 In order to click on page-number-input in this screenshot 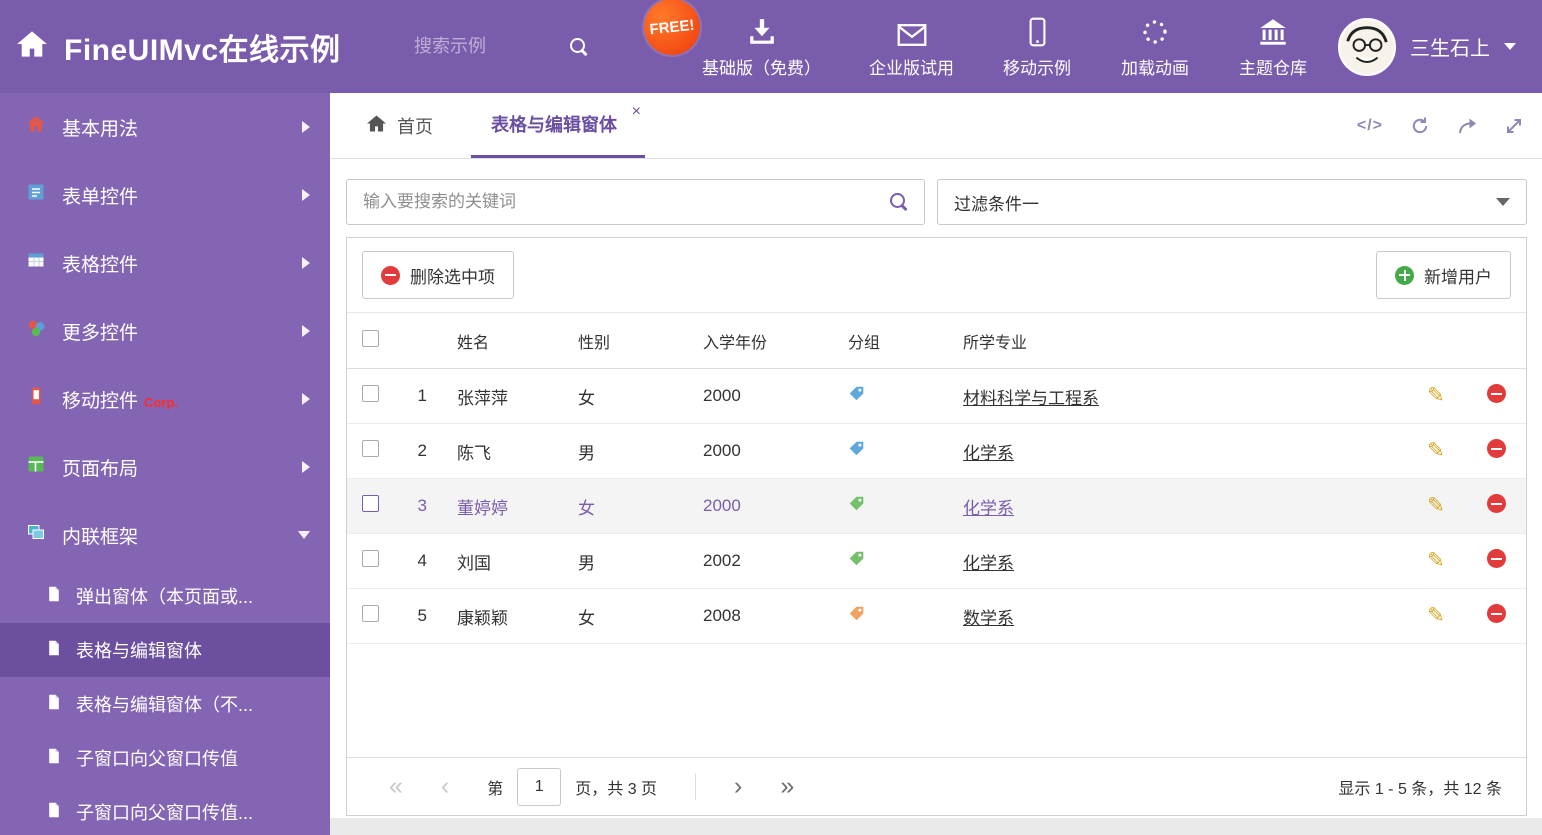, I will do `click(539, 786)`.